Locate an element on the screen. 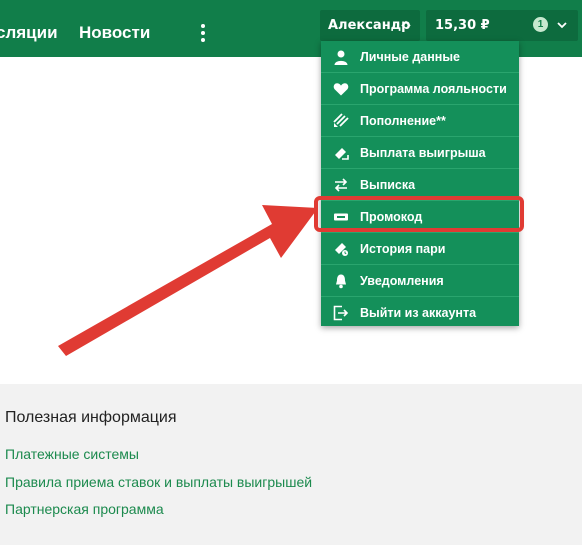  footer-link-payment-systems: Платежные системы is located at coordinates (72, 454).